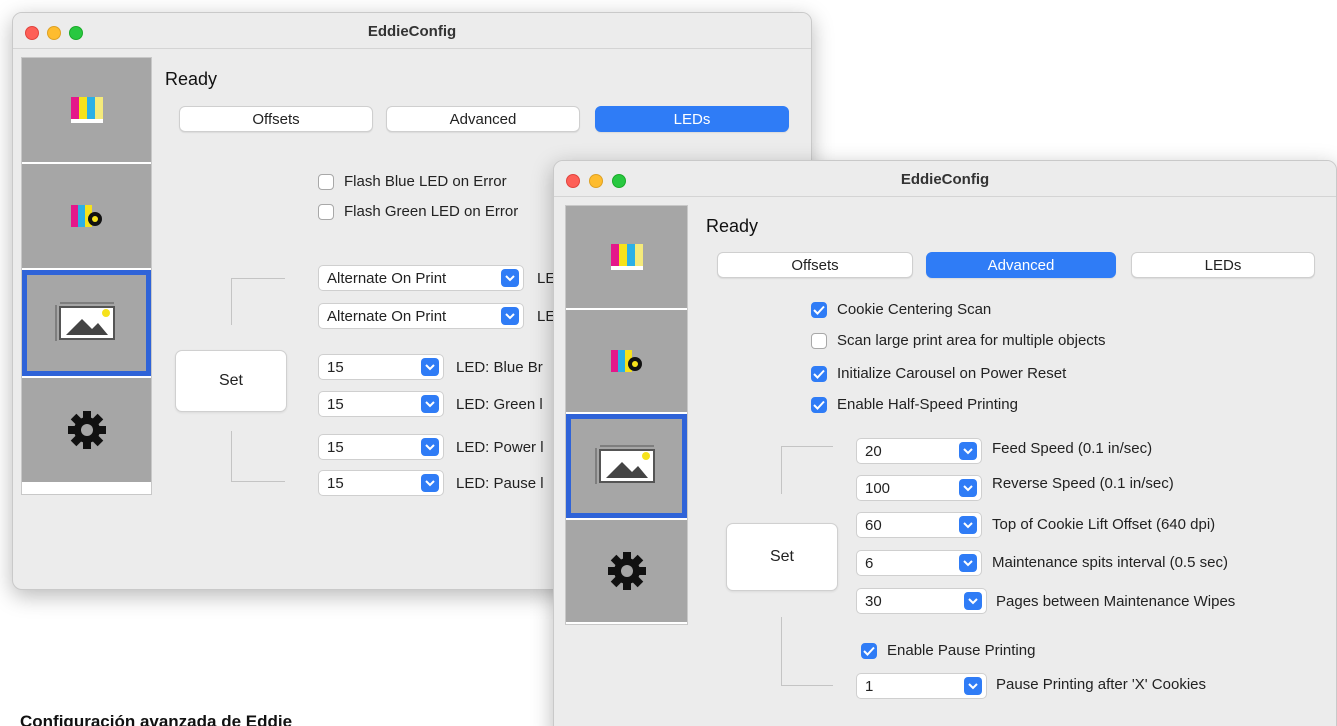 The height and width of the screenshot is (726, 1337). Describe the element at coordinates (499, 404) in the screenshot. I see `green-brightness-label: LED: Green l` at that location.